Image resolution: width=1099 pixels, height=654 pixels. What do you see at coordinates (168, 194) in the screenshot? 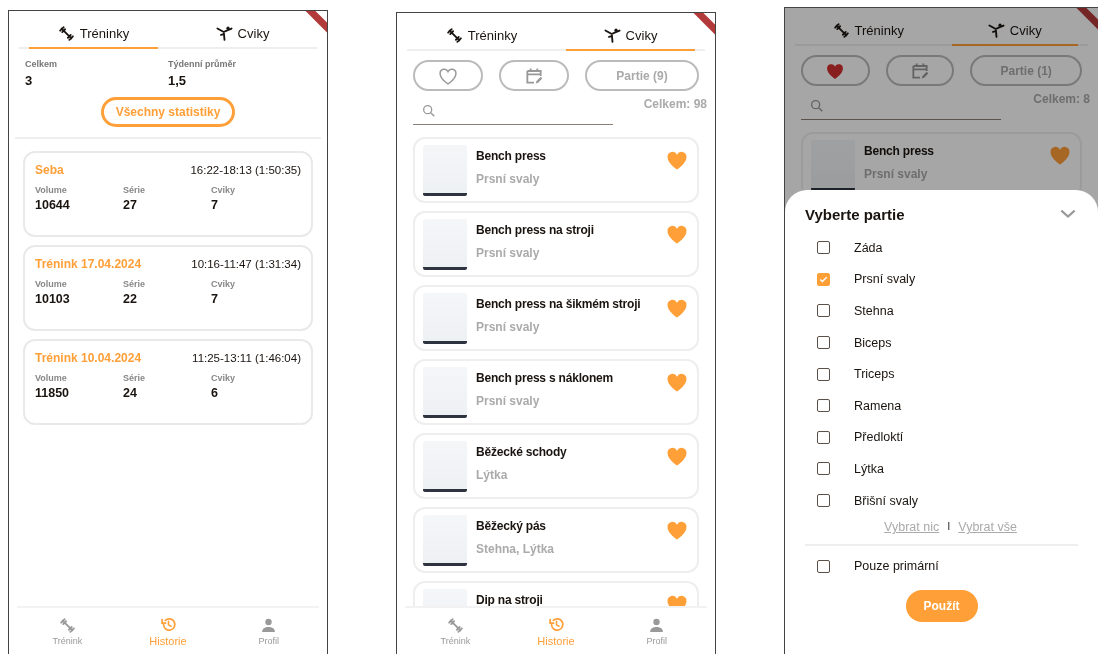
I see `workout-card: Seba 16:22-18:13 (1:50:35) Volume 10644 Série 27 Cviky 7` at bounding box center [168, 194].